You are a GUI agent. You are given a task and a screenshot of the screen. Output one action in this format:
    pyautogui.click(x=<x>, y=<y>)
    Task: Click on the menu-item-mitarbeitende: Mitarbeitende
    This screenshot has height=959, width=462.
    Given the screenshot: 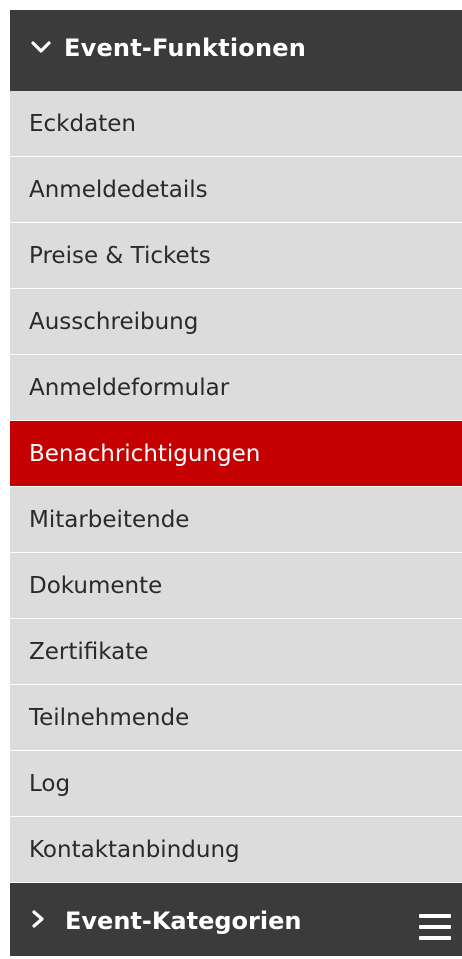 What is the action you would take?
    pyautogui.click(x=236, y=520)
    